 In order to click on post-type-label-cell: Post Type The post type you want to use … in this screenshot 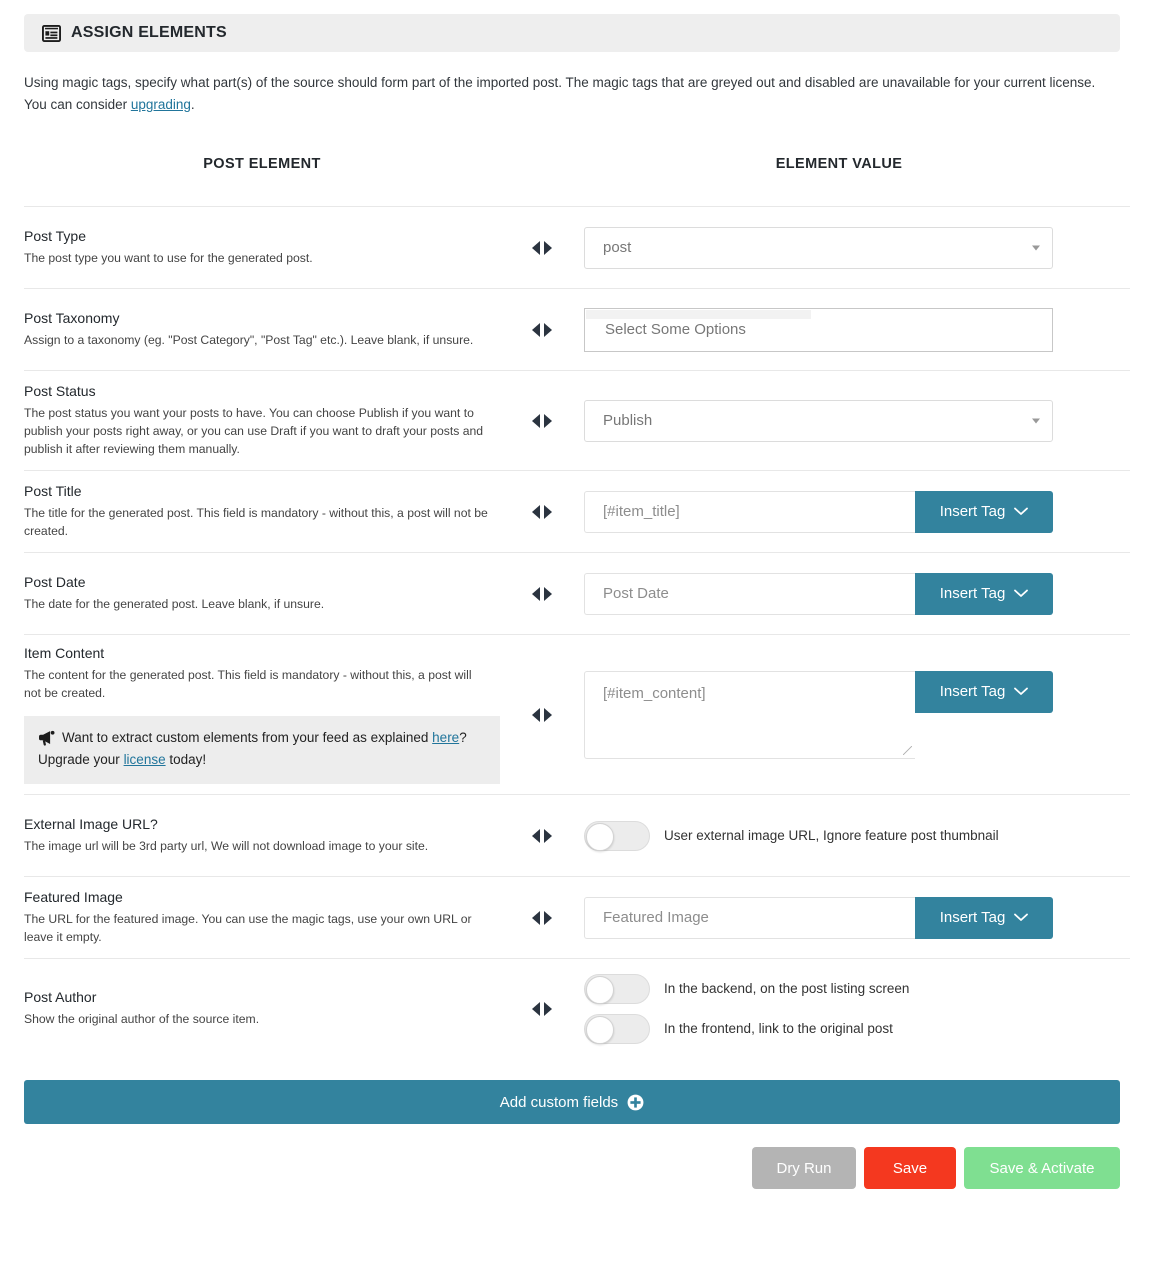, I will do `click(262, 247)`.